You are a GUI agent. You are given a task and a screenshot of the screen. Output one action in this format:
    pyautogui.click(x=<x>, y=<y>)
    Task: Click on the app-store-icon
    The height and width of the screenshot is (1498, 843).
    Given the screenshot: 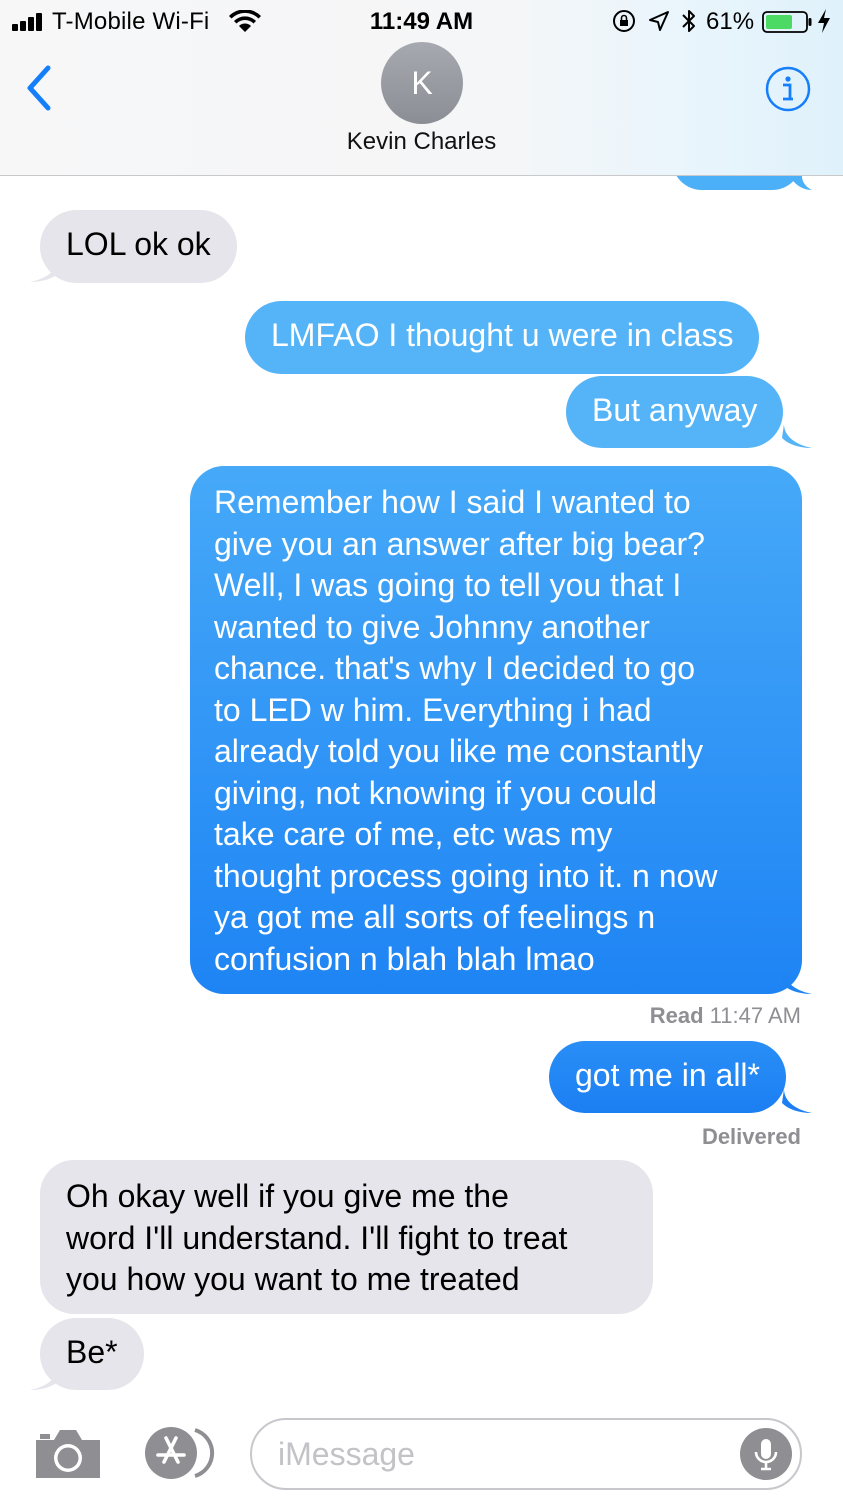 What is the action you would take?
    pyautogui.click(x=179, y=1453)
    